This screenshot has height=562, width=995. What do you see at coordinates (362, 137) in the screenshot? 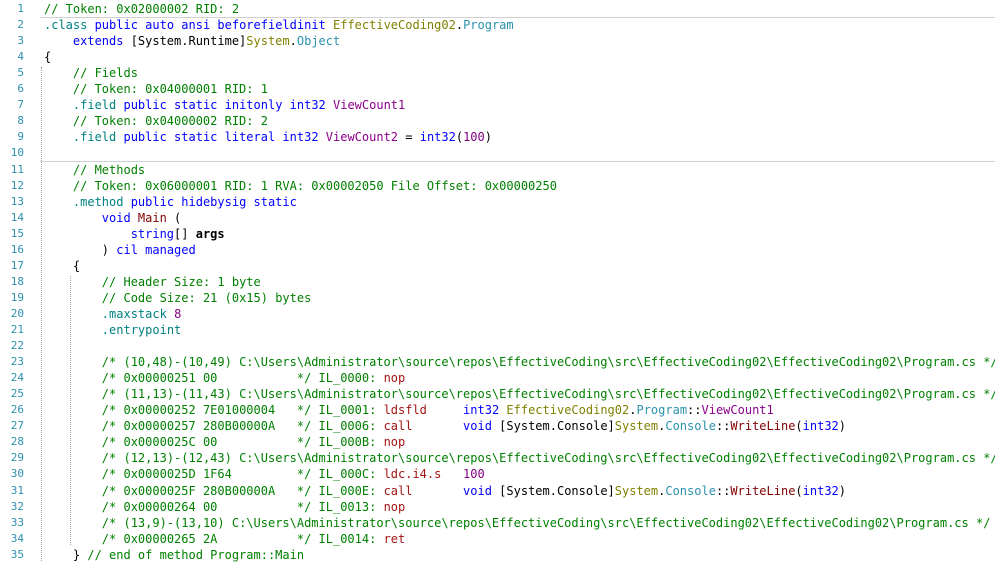
I see `code-token: ViewCount2` at bounding box center [362, 137].